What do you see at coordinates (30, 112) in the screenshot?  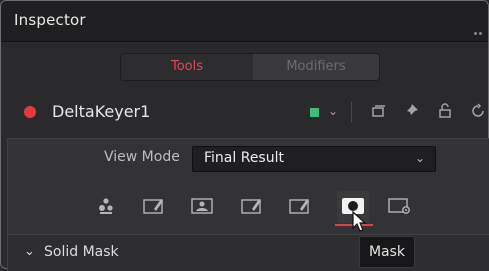 I see `node-enable-toggle` at bounding box center [30, 112].